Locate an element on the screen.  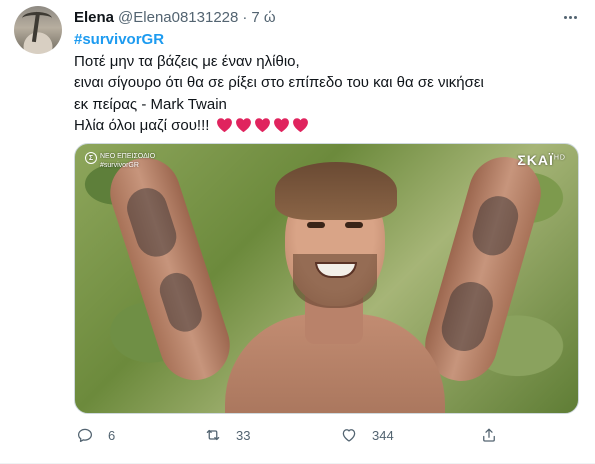
more-options-icon is located at coordinates (570, 17).